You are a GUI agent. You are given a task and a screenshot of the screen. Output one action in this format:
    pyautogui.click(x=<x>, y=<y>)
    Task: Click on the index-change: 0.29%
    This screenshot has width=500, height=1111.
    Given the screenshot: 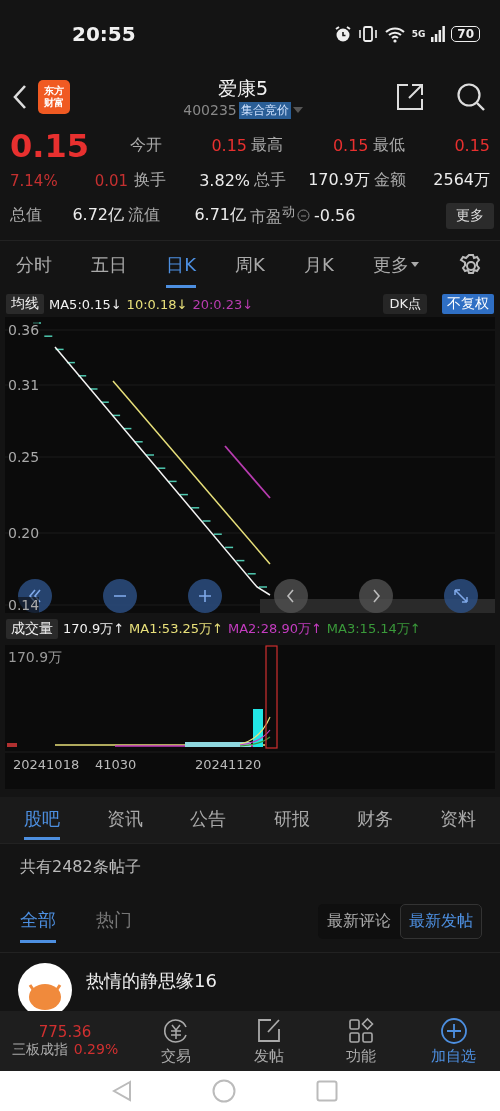 What is the action you would take?
    pyautogui.click(x=96, y=1050)
    